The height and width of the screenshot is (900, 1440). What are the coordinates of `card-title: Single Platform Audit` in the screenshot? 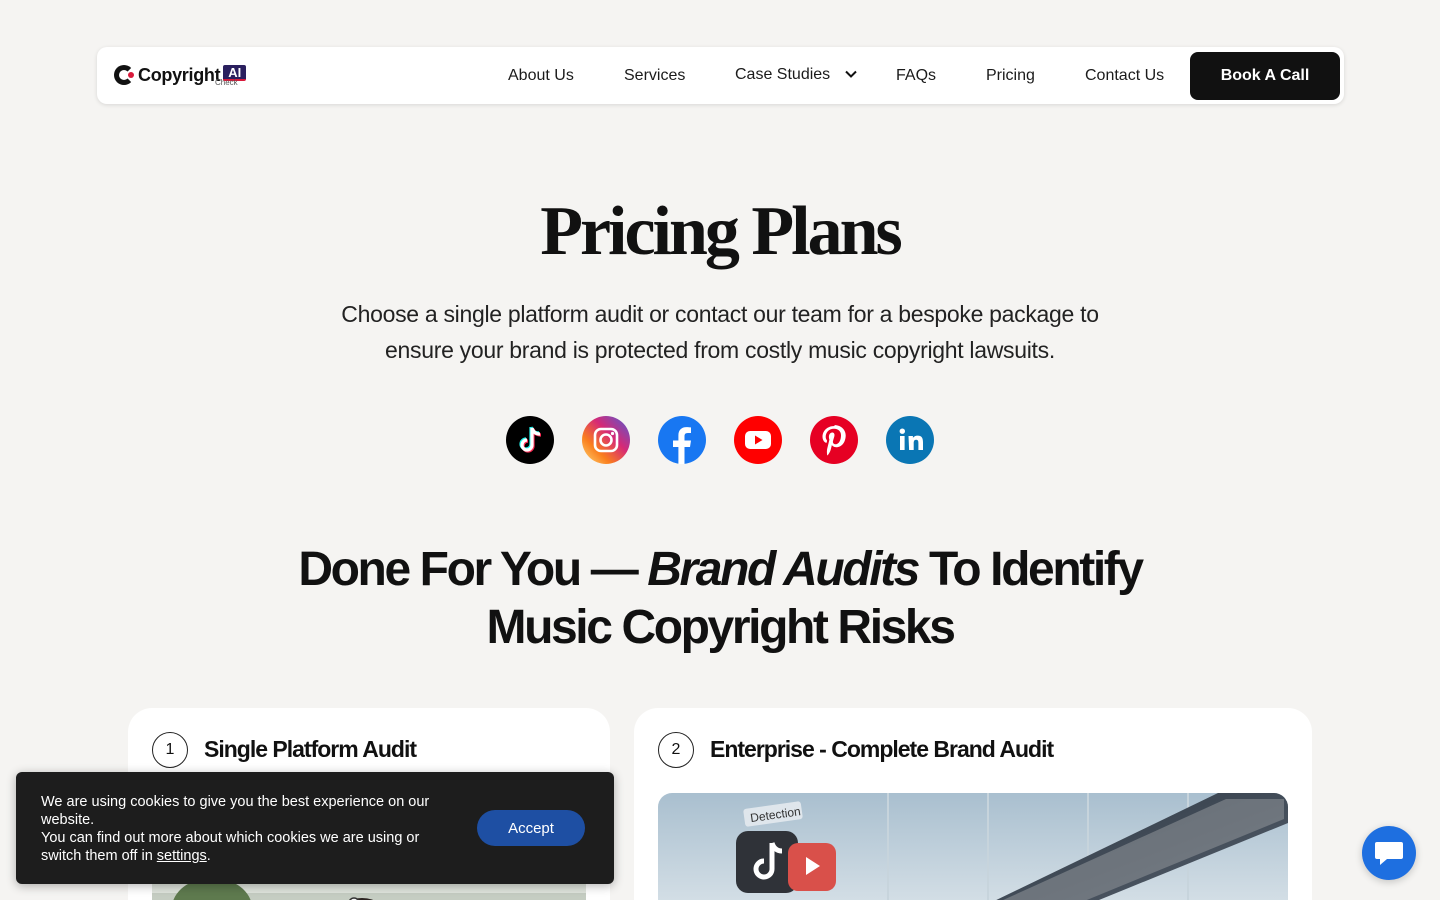 It's located at (310, 749).